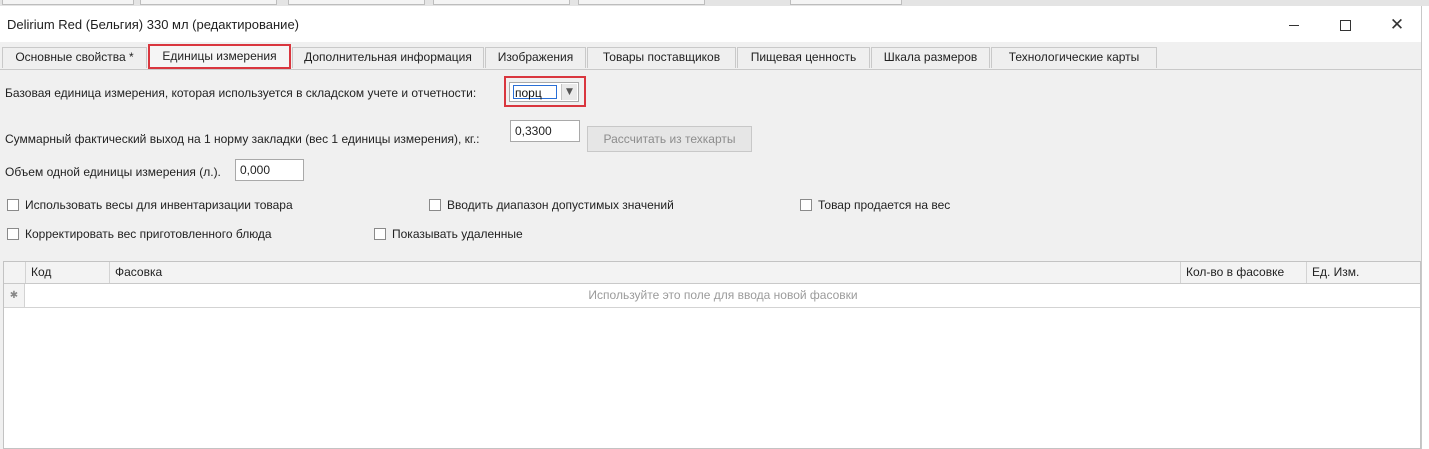 This screenshot has width=1429, height=449. What do you see at coordinates (545, 131) in the screenshot?
I see `total-yield-input: 0,3300` at bounding box center [545, 131].